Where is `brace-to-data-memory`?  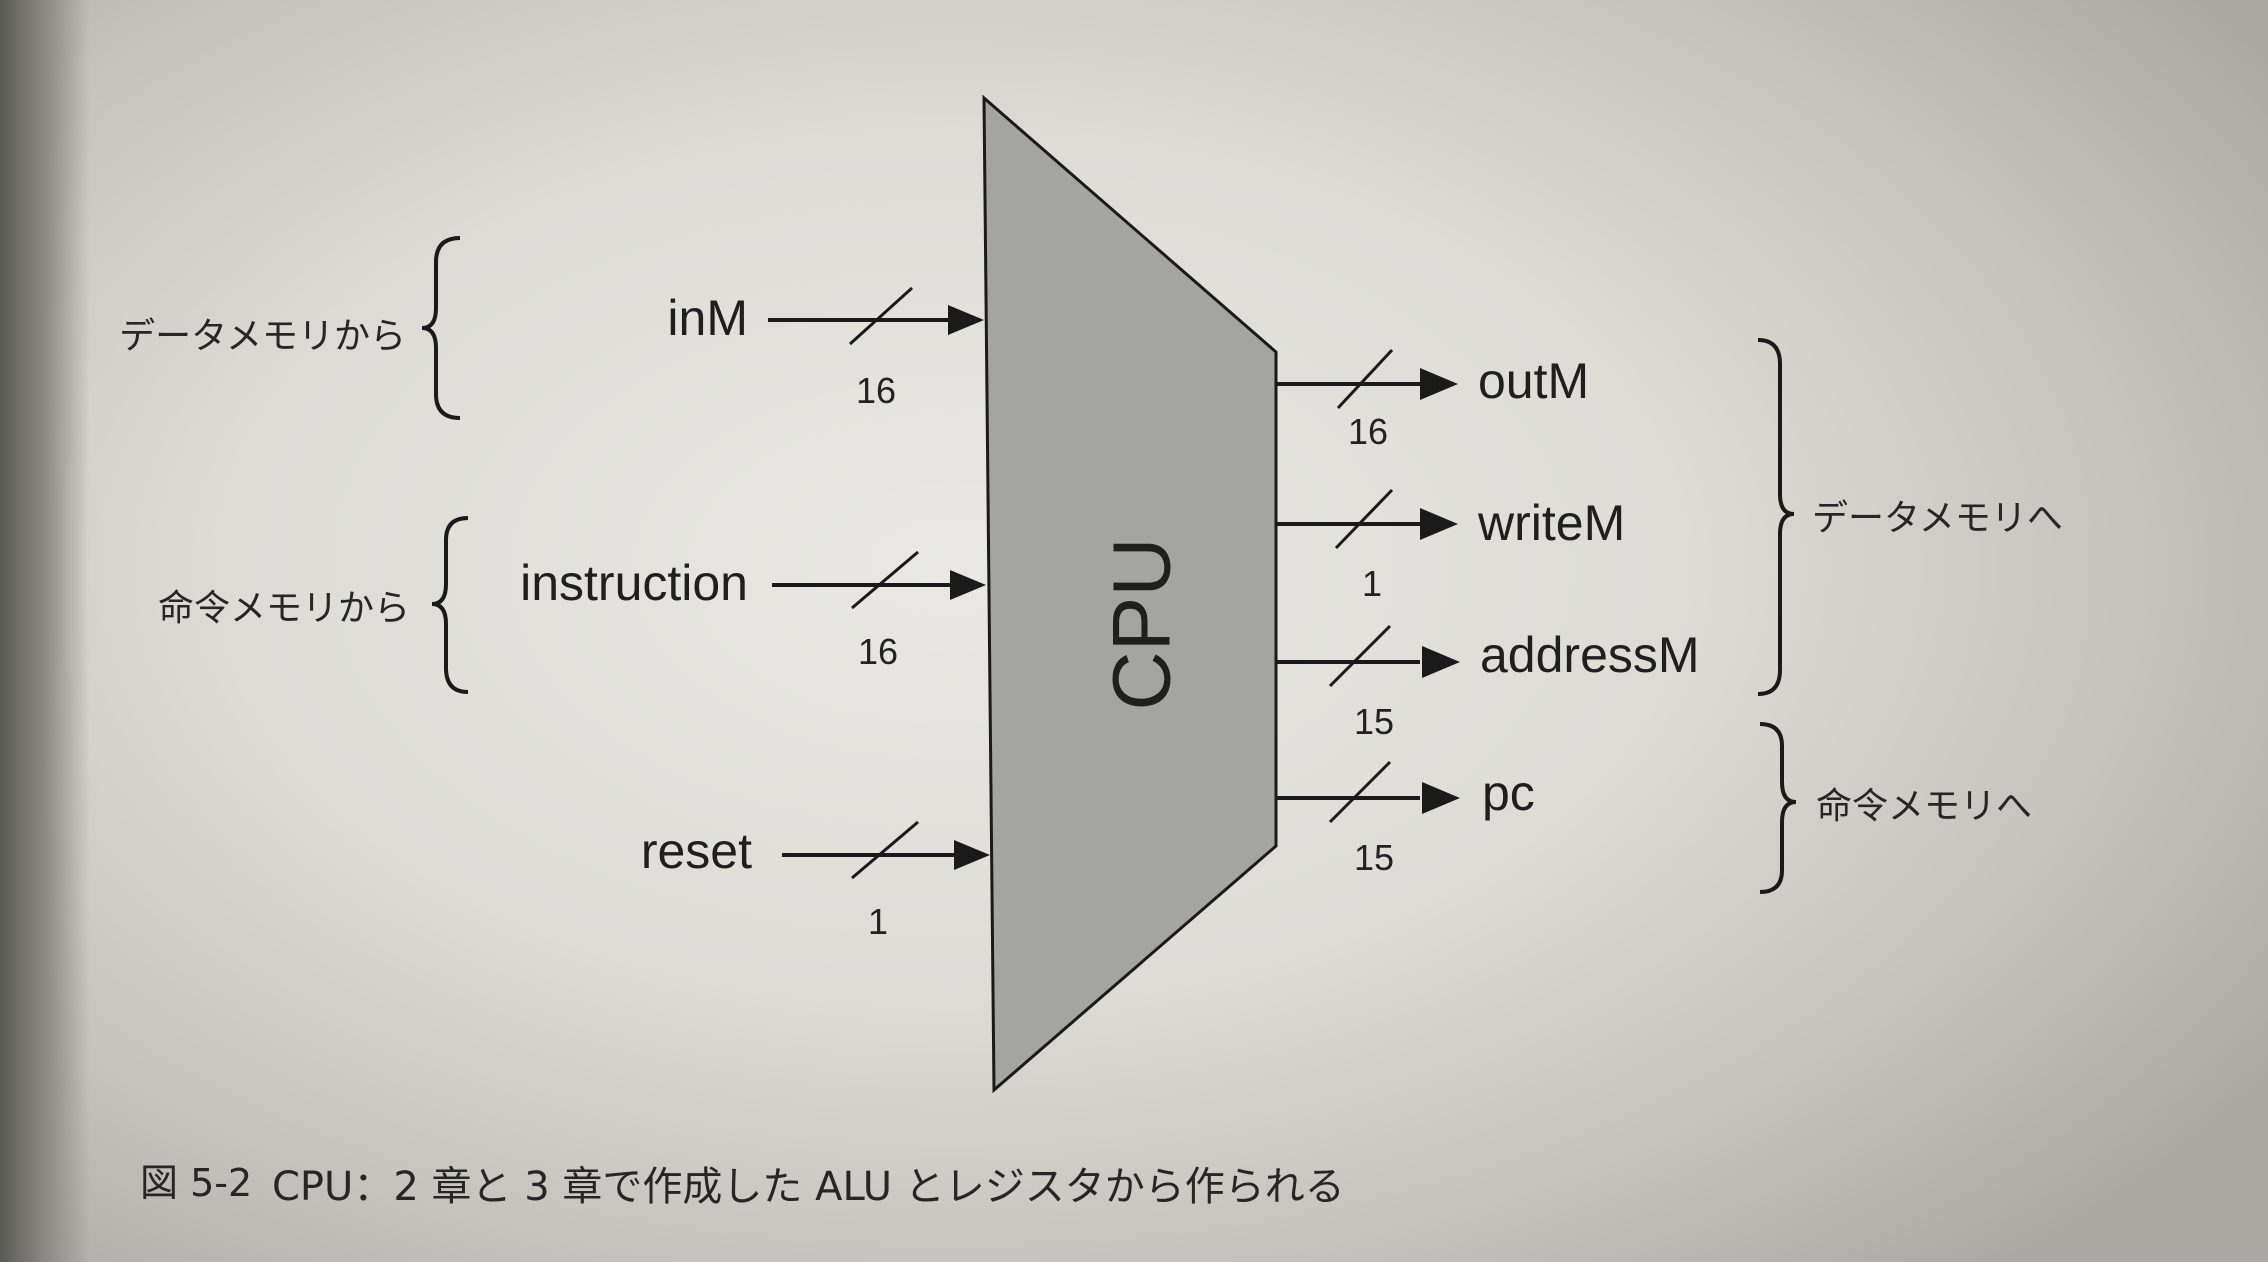
brace-to-data-memory is located at coordinates (1776, 517).